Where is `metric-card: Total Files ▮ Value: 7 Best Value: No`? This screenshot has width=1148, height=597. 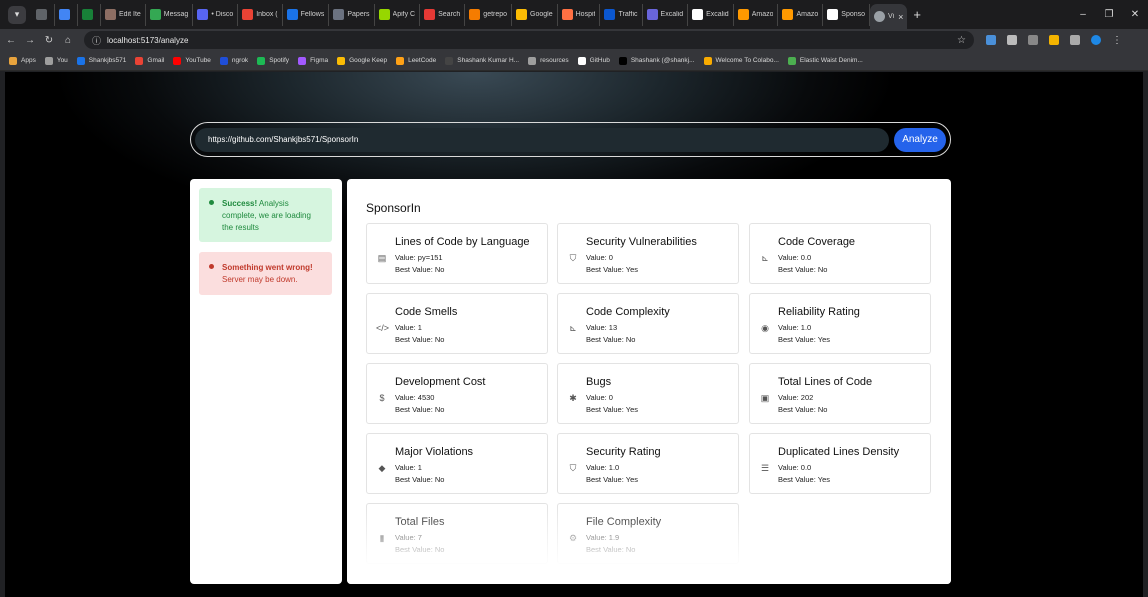
metric-card: Total Files ▮ Value: 7 Best Value: No is located at coordinates (457, 533).